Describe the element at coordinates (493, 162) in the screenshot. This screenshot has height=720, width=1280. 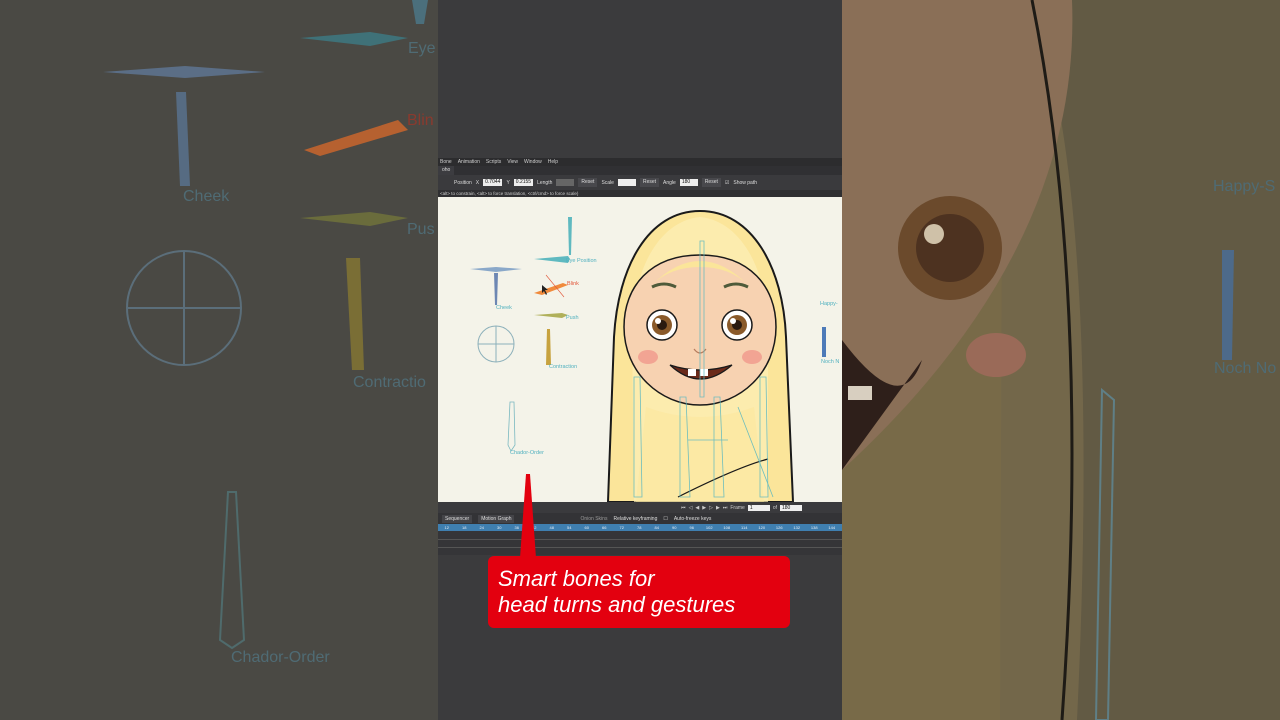
I see `menu-item-scripts: Scripts` at that location.